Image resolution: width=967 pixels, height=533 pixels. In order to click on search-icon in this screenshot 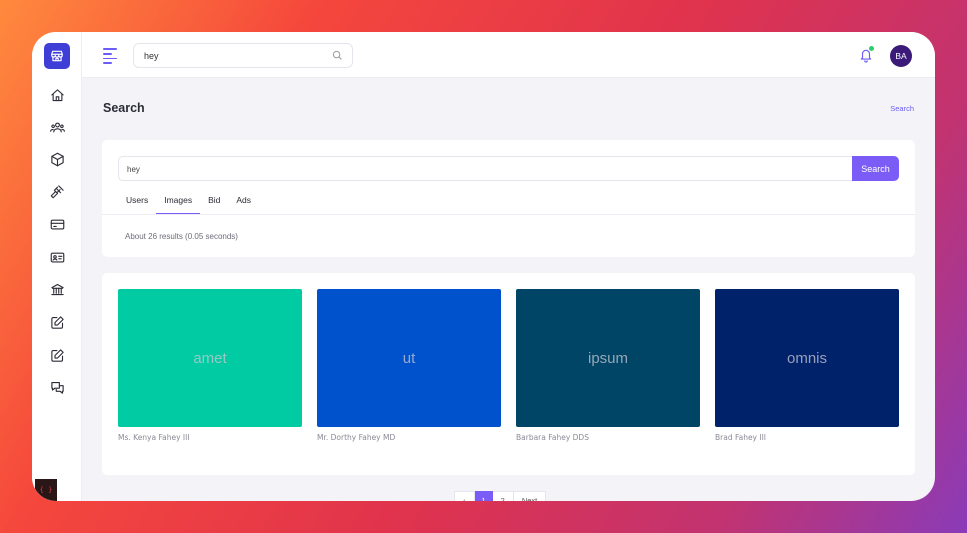, I will do `click(337, 55)`.